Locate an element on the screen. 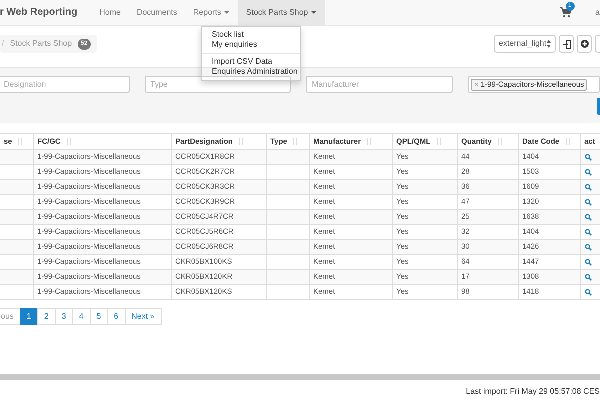 Image resolution: width=600 pixels, height=400 pixels. nav-link: Home is located at coordinates (110, 12).